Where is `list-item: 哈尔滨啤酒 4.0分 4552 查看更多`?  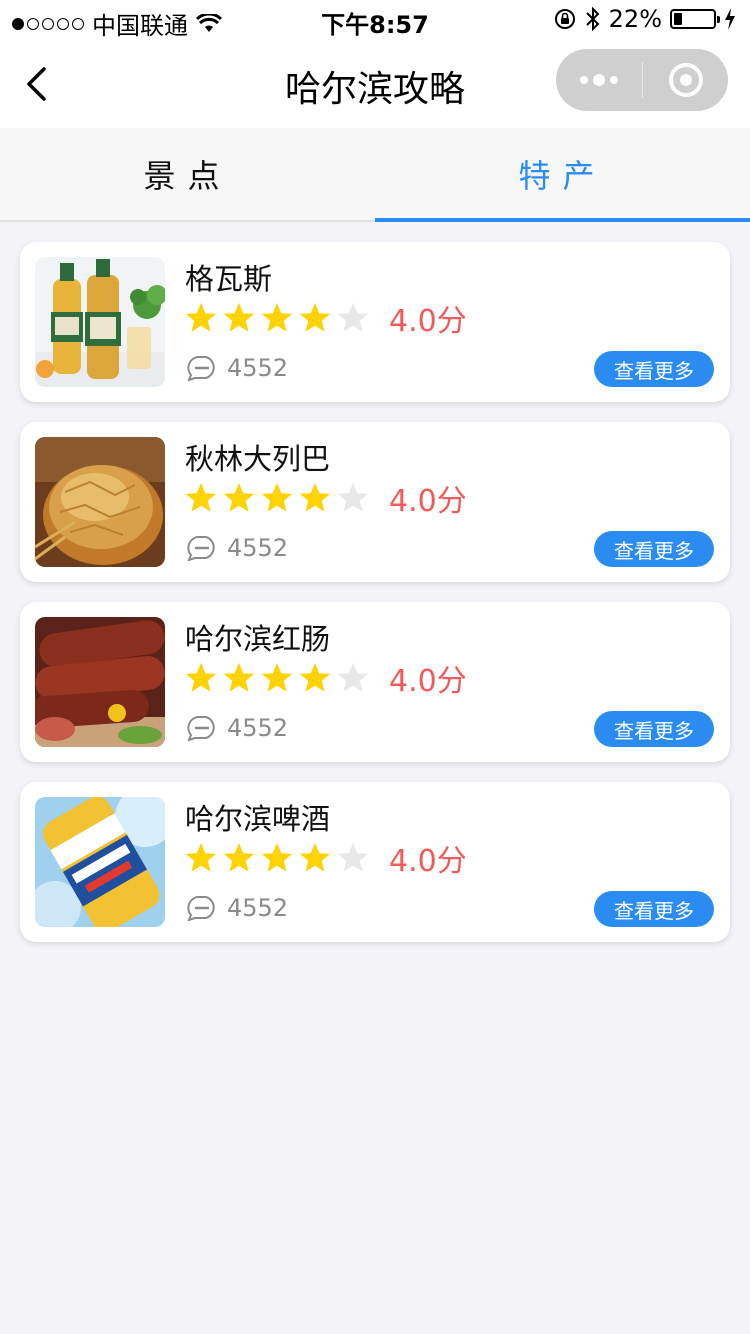 list-item: 哈尔滨啤酒 4.0分 4552 查看更多 is located at coordinates (375, 862).